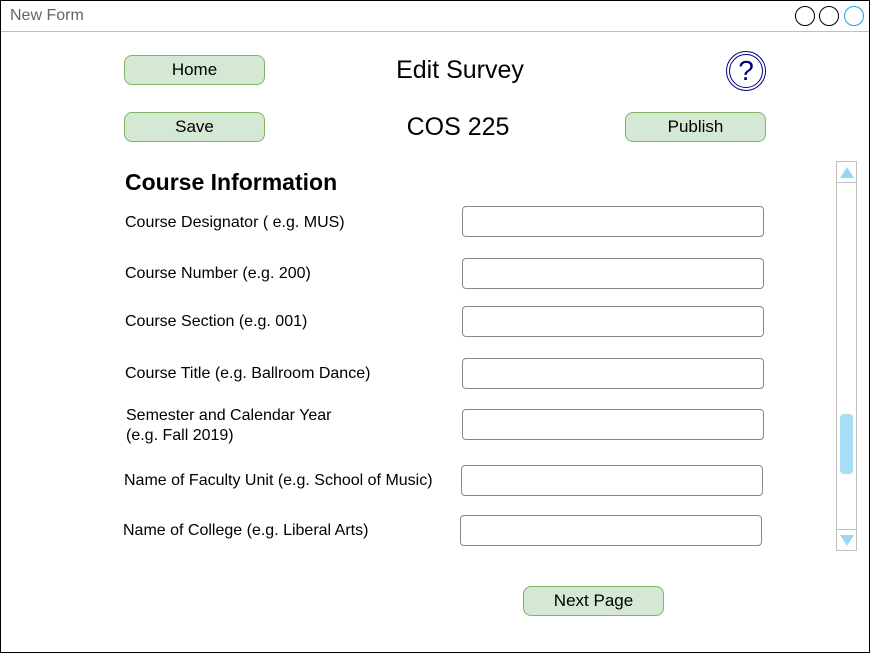 The width and height of the screenshot is (870, 653). Describe the element at coordinates (846, 529) in the screenshot. I see `scroll-down-divider` at that location.